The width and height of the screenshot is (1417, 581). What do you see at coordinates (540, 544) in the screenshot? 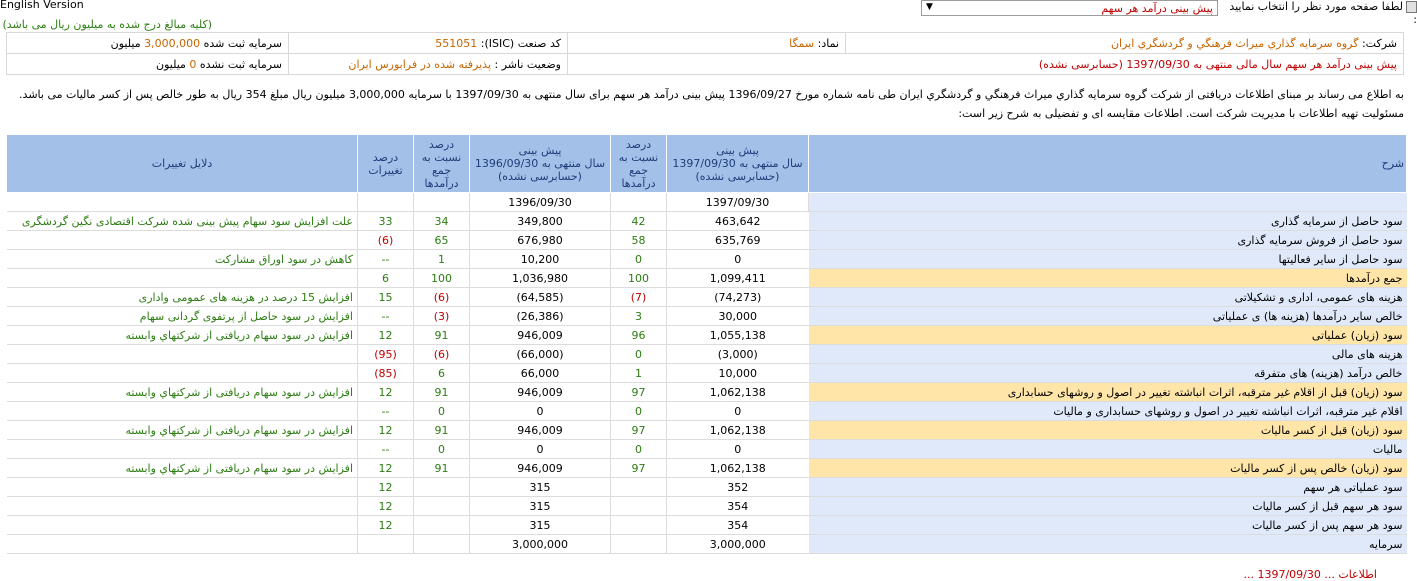
I see `row-forecast-1396: 3,000,000` at bounding box center [540, 544].